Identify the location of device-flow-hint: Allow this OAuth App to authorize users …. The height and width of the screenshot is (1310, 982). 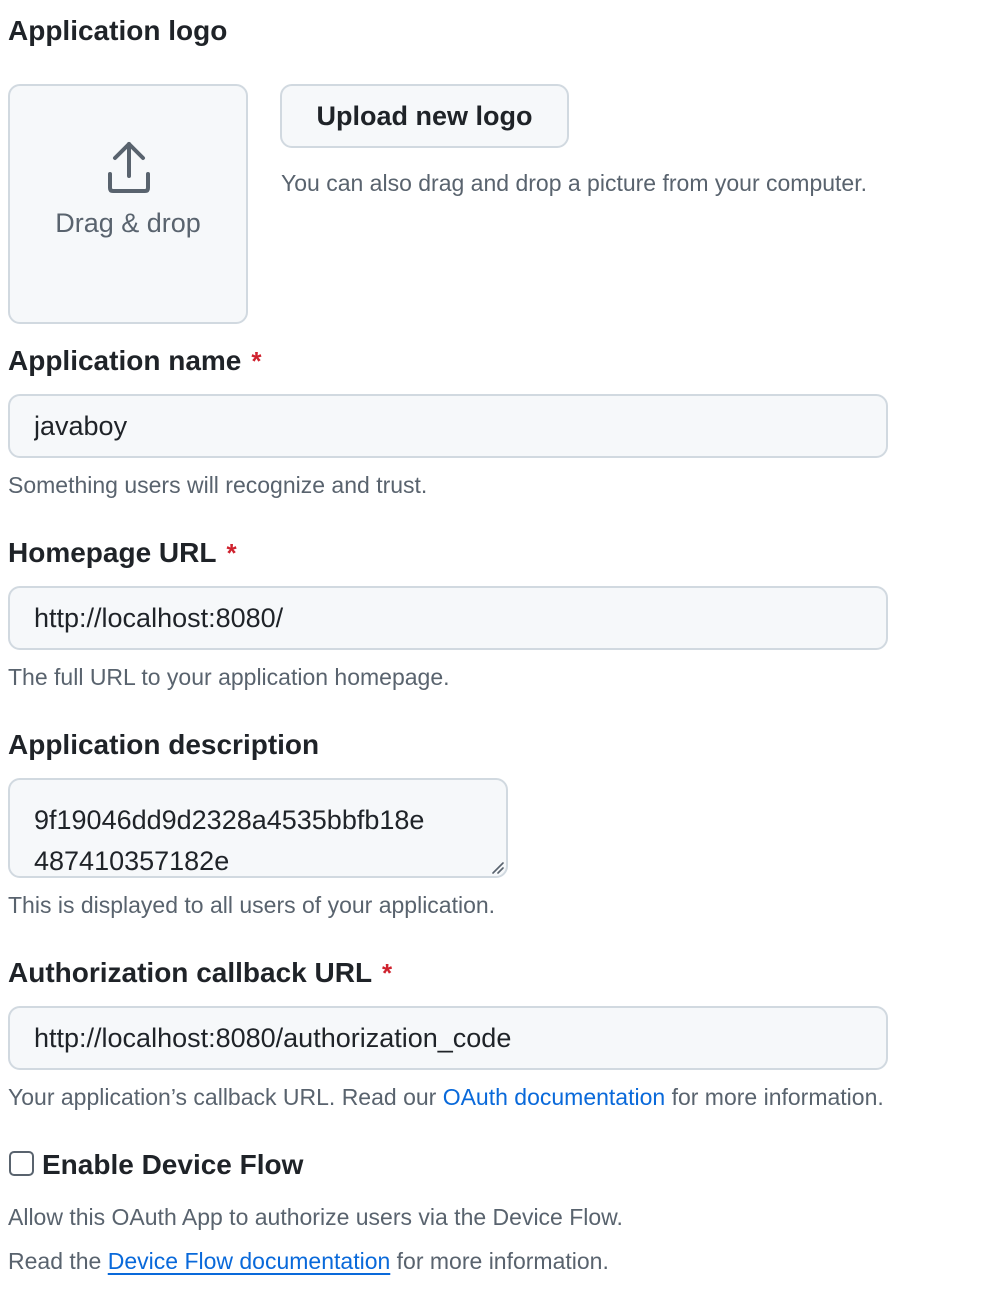
(315, 1217).